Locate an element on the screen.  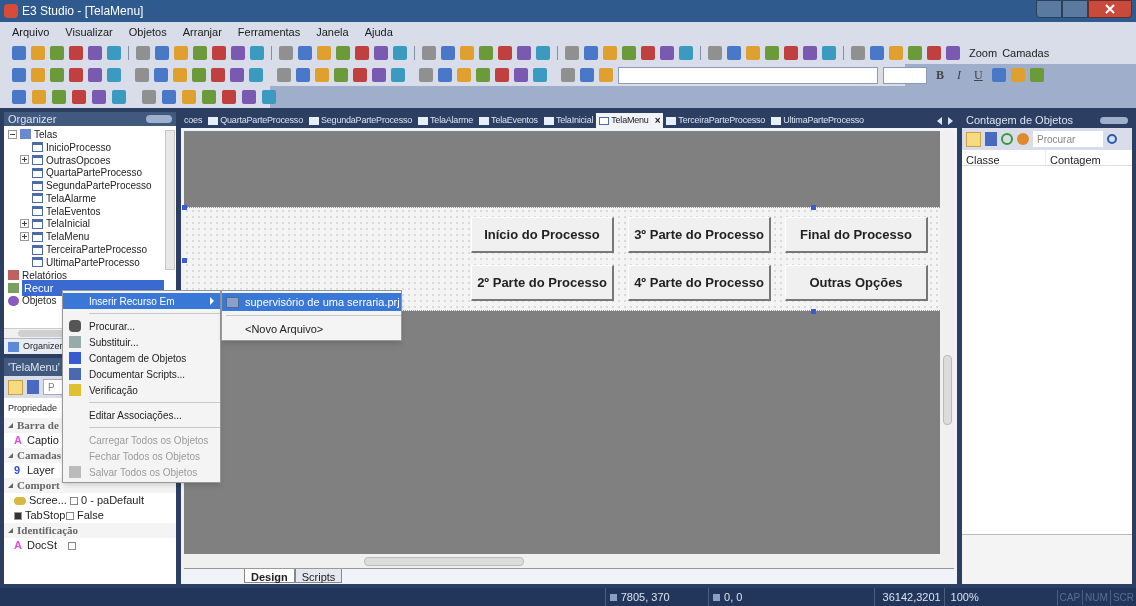
menu-item: Contagem de Objetos is located at coordinates (141, 358).